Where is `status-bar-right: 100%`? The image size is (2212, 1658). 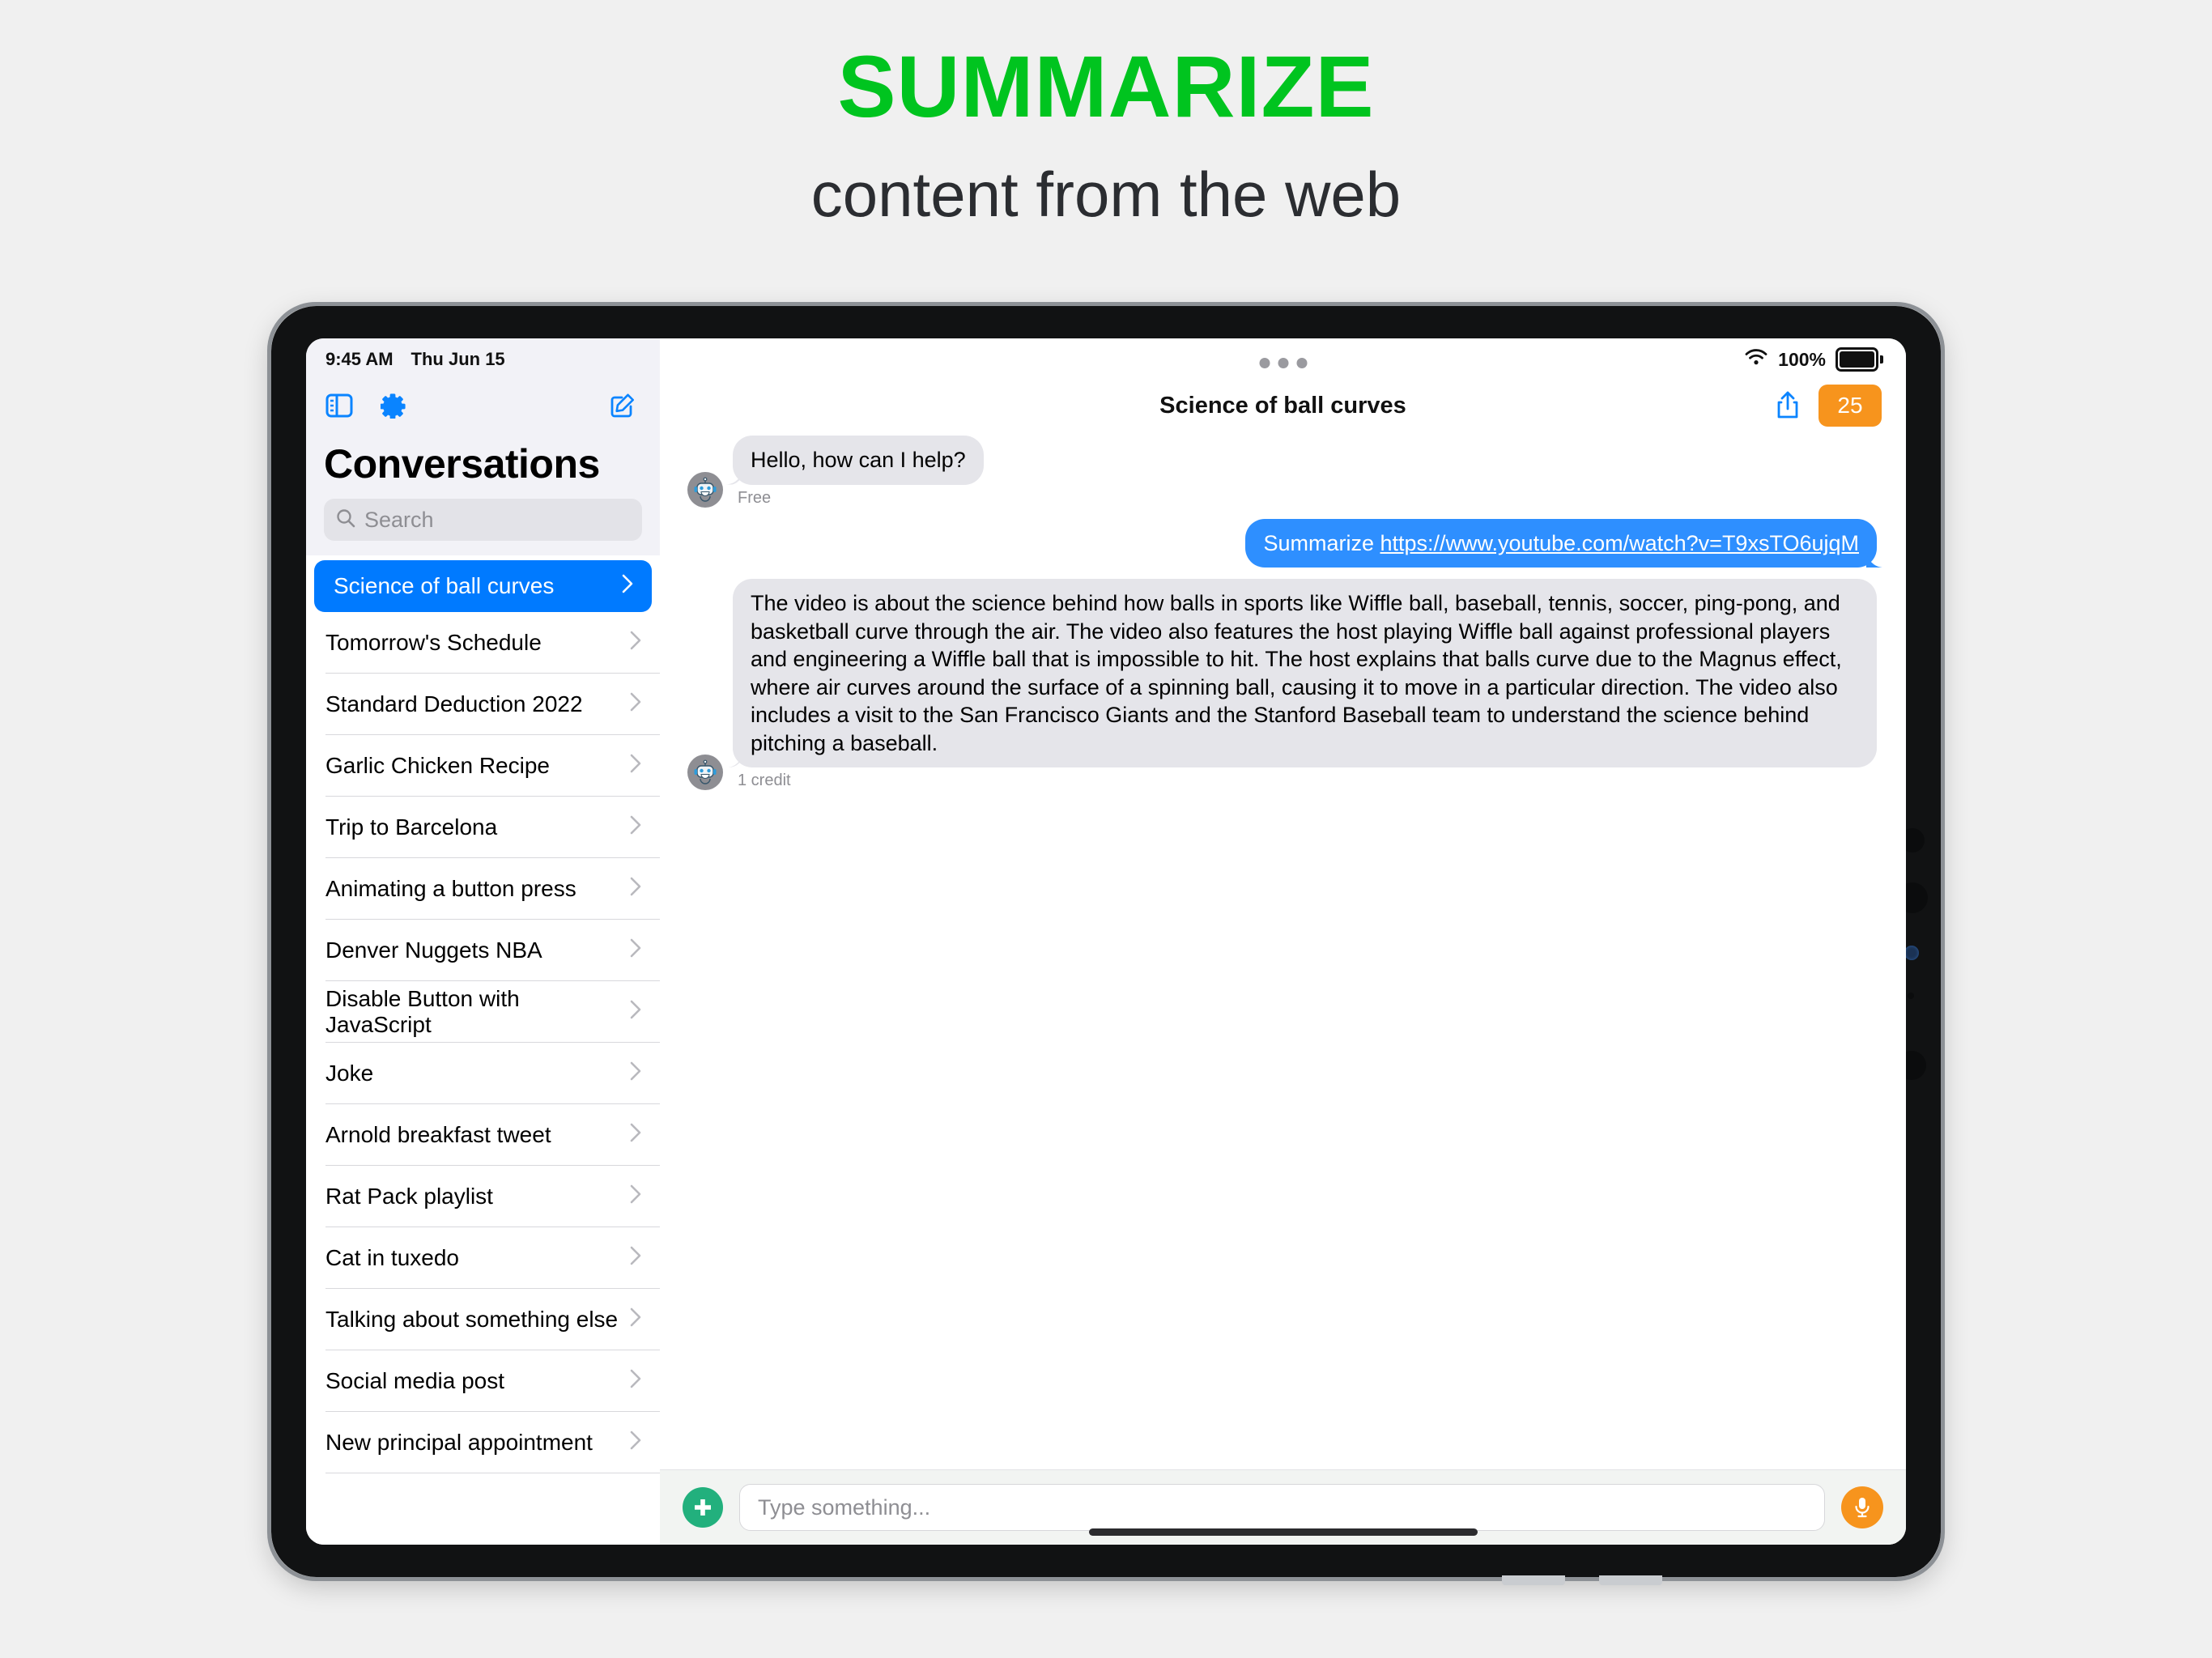 status-bar-right: 100% is located at coordinates (1283, 359).